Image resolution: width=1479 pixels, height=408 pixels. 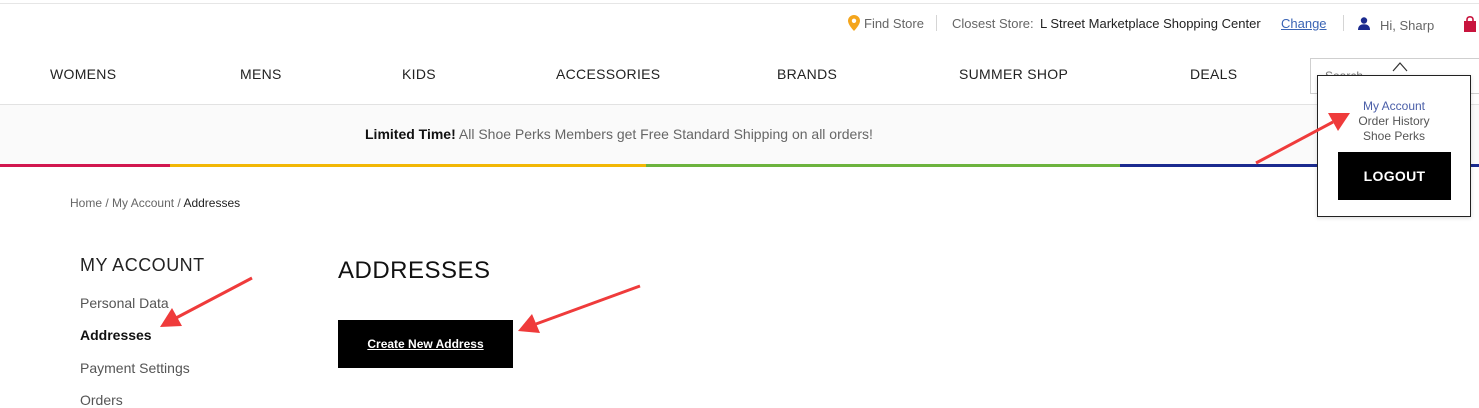 I want to click on nav-mens: MENS, so click(x=261, y=74).